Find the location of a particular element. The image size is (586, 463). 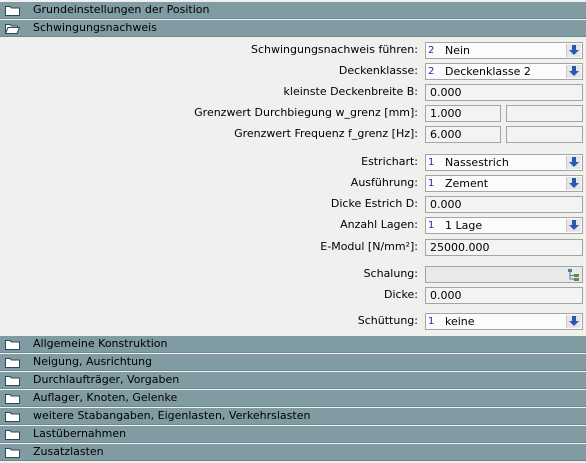

dicke-estrich-label: Dicke Estrich D: is located at coordinates (374, 203).